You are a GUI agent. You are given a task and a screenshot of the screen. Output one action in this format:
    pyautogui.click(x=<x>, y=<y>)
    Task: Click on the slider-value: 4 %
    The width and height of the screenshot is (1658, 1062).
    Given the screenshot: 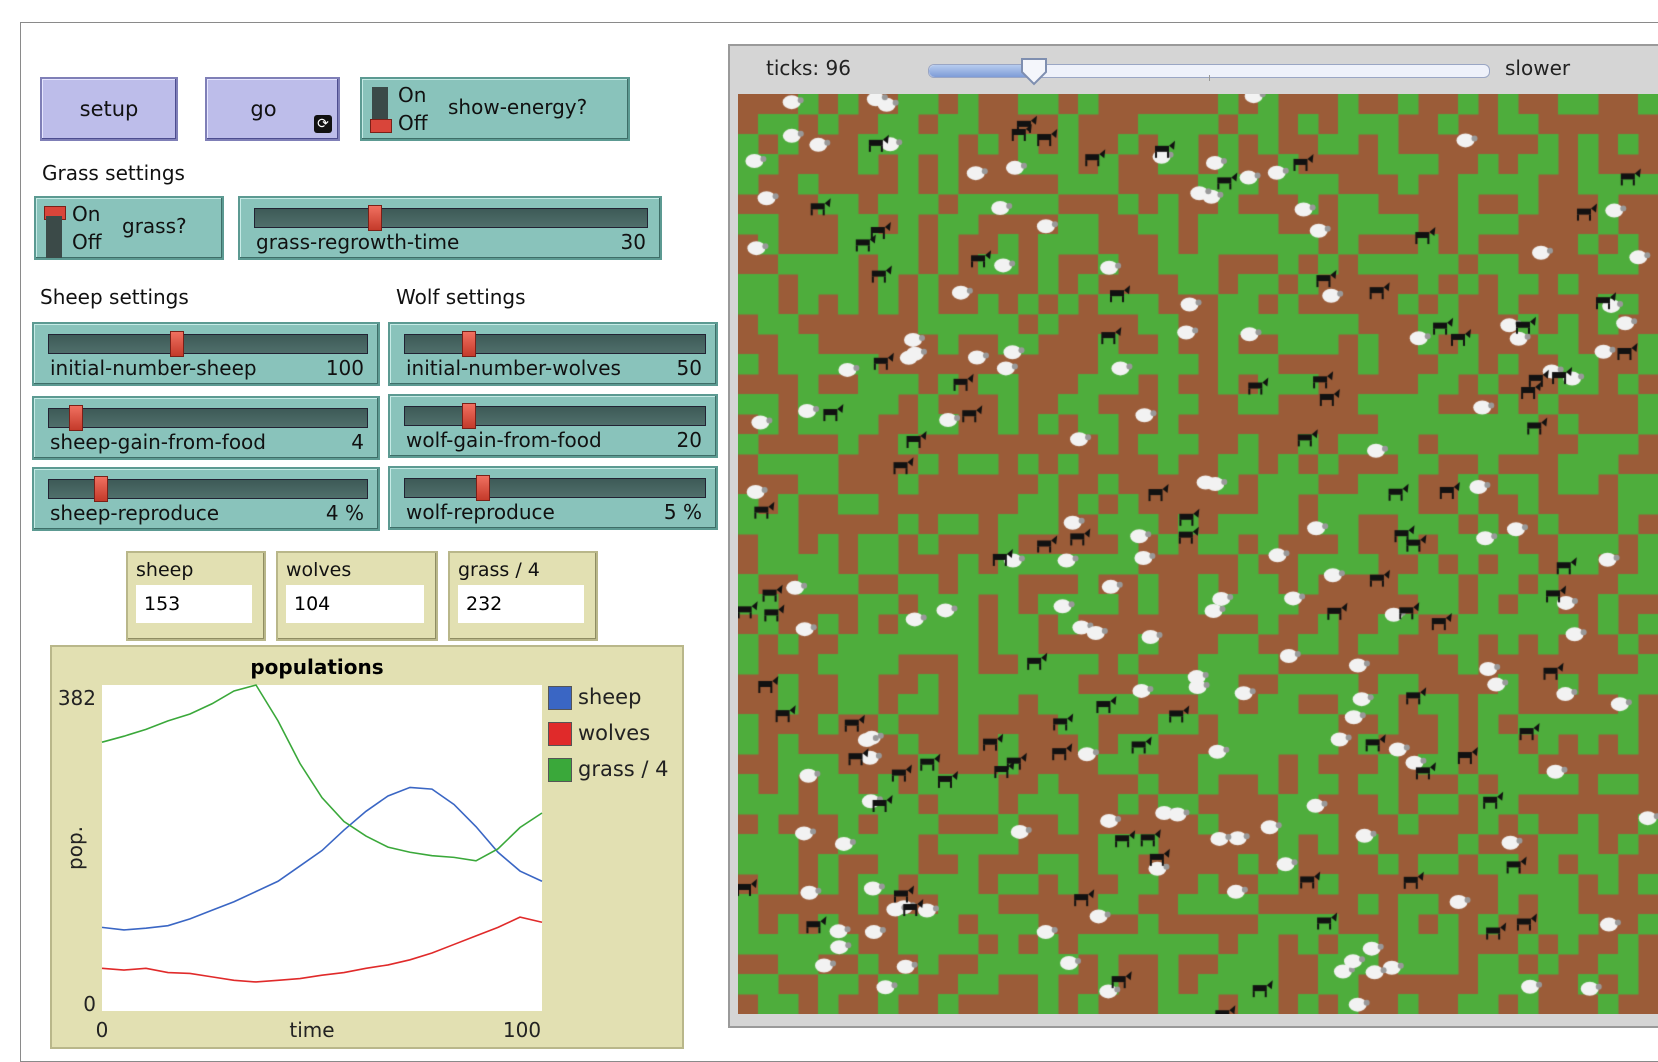 What is the action you would take?
    pyautogui.click(x=344, y=513)
    